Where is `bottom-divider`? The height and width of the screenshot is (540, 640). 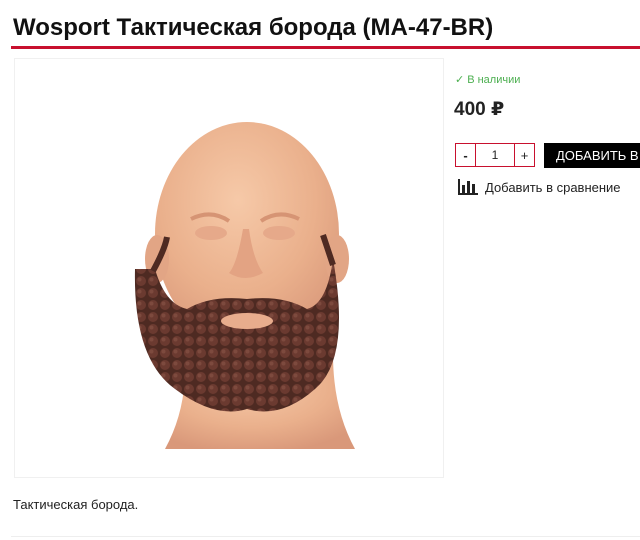
bottom-divider is located at coordinates (325, 536).